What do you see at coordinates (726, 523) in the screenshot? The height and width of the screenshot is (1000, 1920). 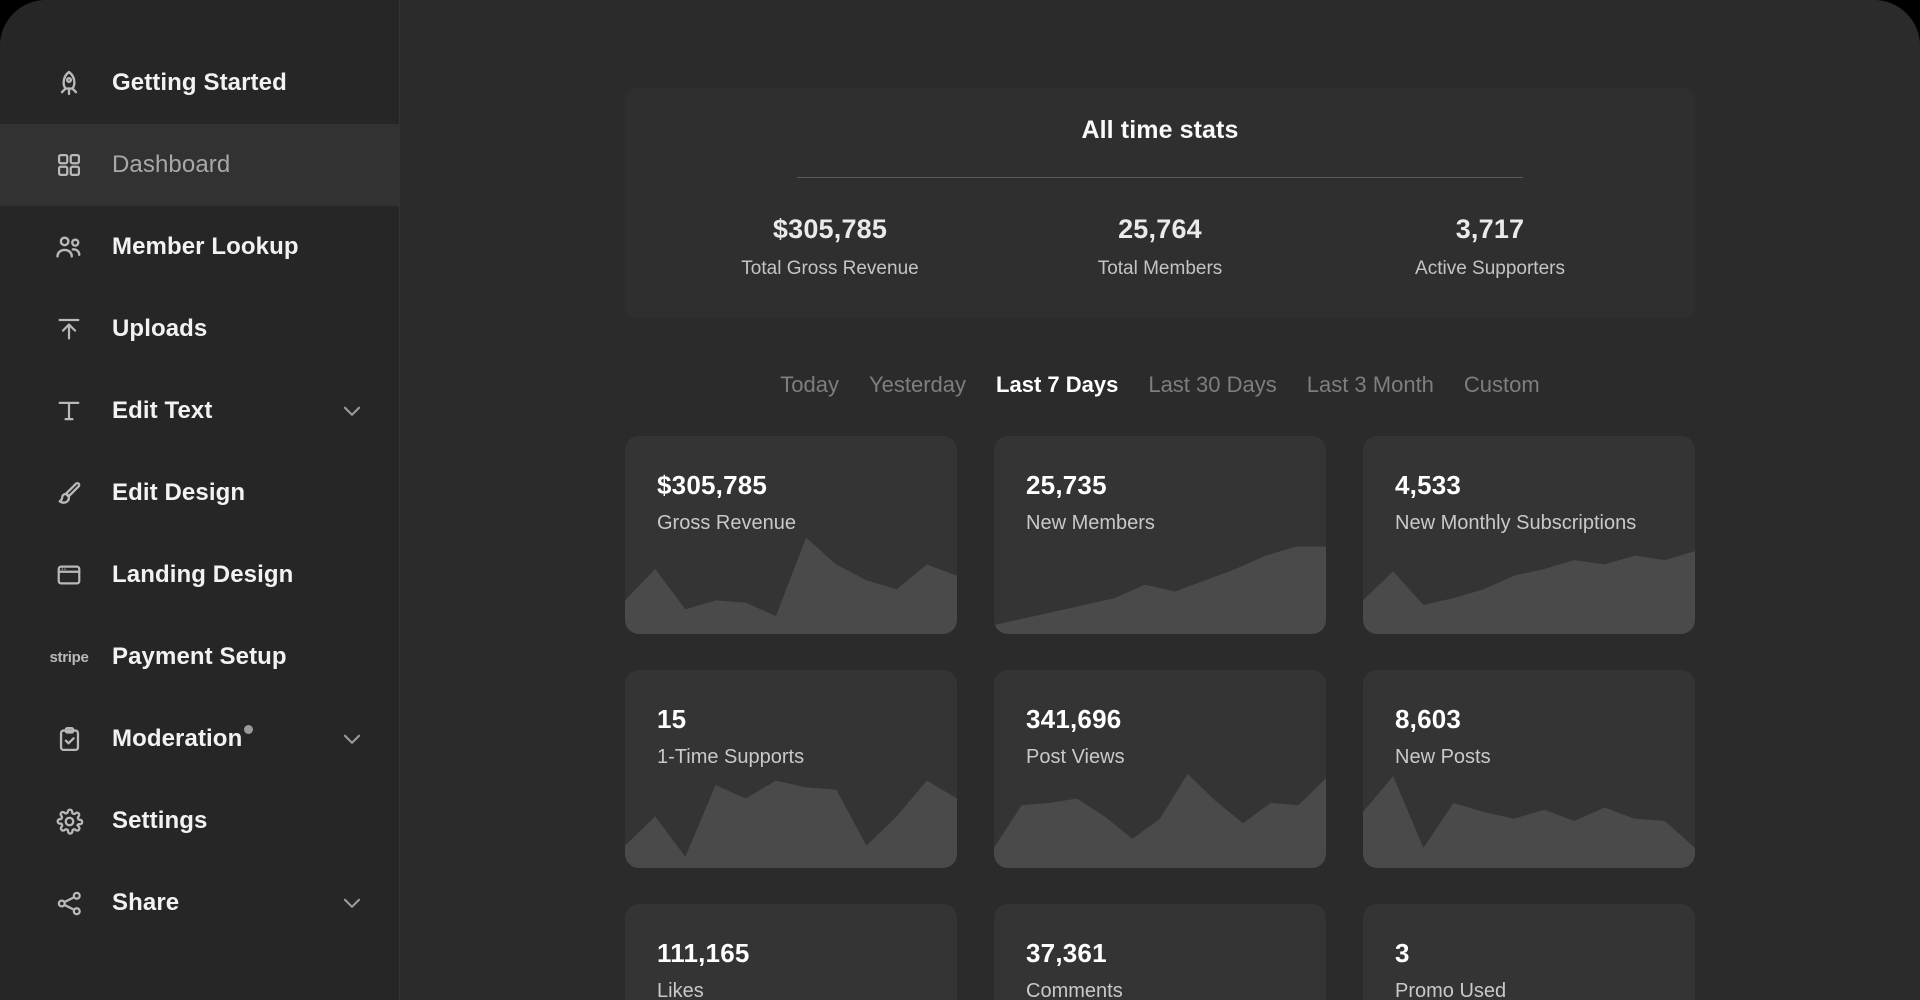 I see `stat-card-label: Gross Revenue` at bounding box center [726, 523].